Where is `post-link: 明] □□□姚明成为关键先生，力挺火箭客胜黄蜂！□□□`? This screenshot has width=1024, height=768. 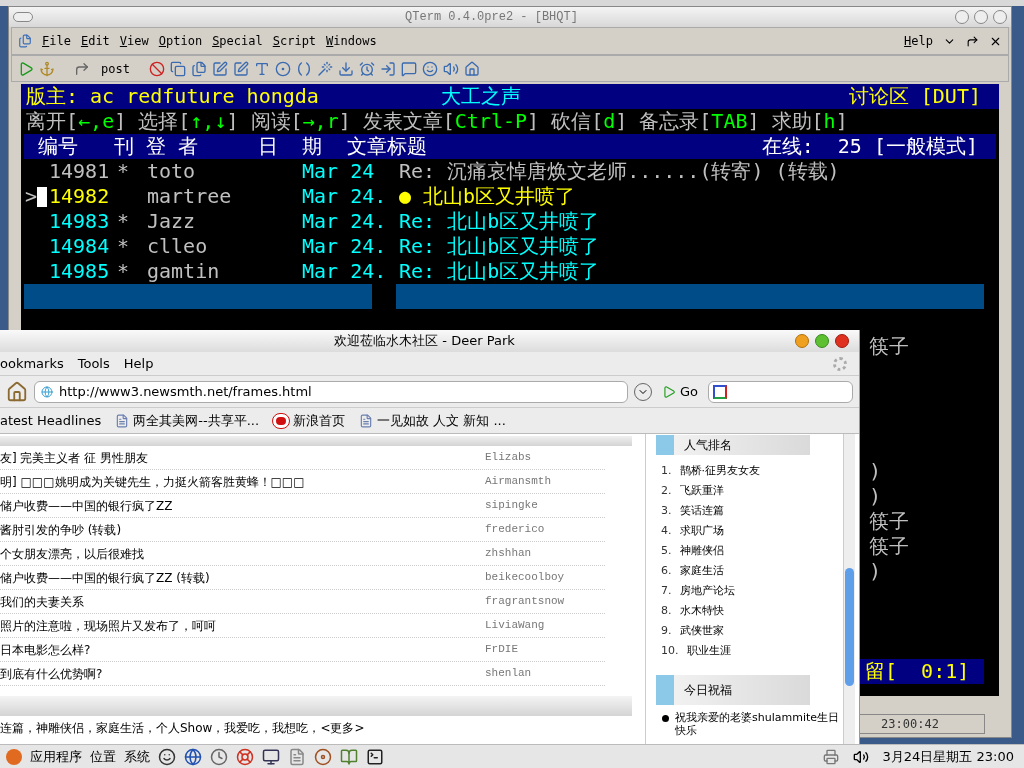
post-link: 明] □□□姚明成为关键先生，力挺火箭客胜黄蜂！□□□ is located at coordinates (242, 481).